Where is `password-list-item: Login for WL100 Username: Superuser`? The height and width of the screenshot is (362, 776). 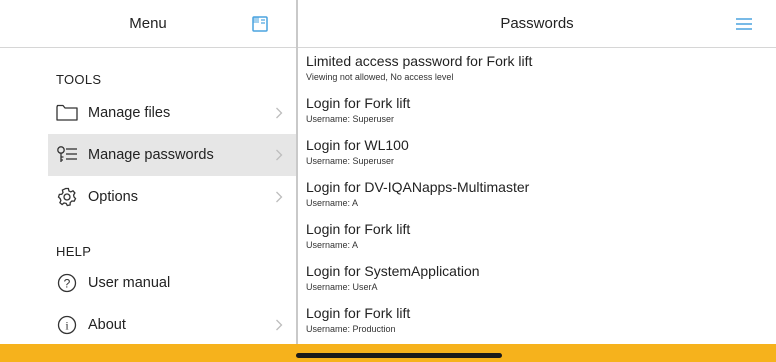
password-list-item: Login for WL100 Username: Superuser is located at coordinates (537, 153).